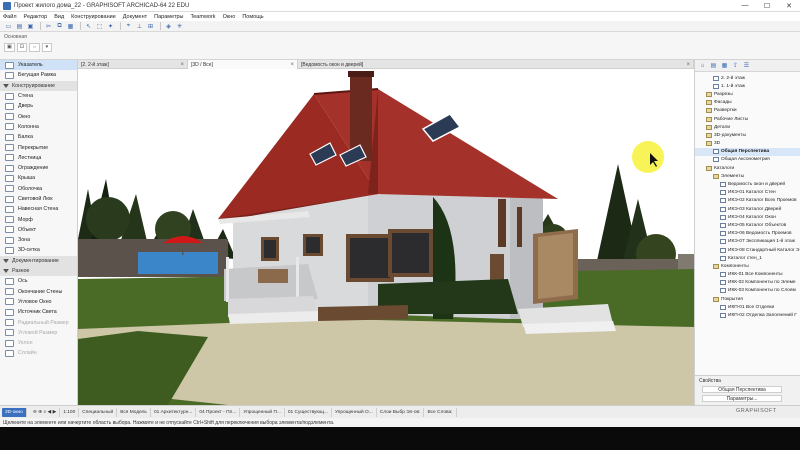 This screenshot has width=800, height=450. What do you see at coordinates (401, 412) in the screenshot?
I see `selection-layers: Слои Выбр Эл-ов:` at bounding box center [401, 412].